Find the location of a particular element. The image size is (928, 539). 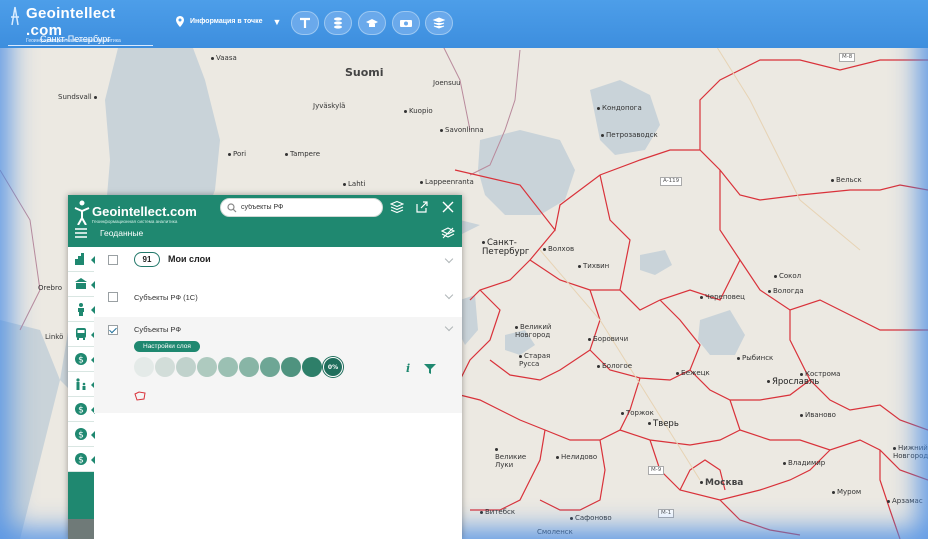

rail-item-family is located at coordinates (81, 384).